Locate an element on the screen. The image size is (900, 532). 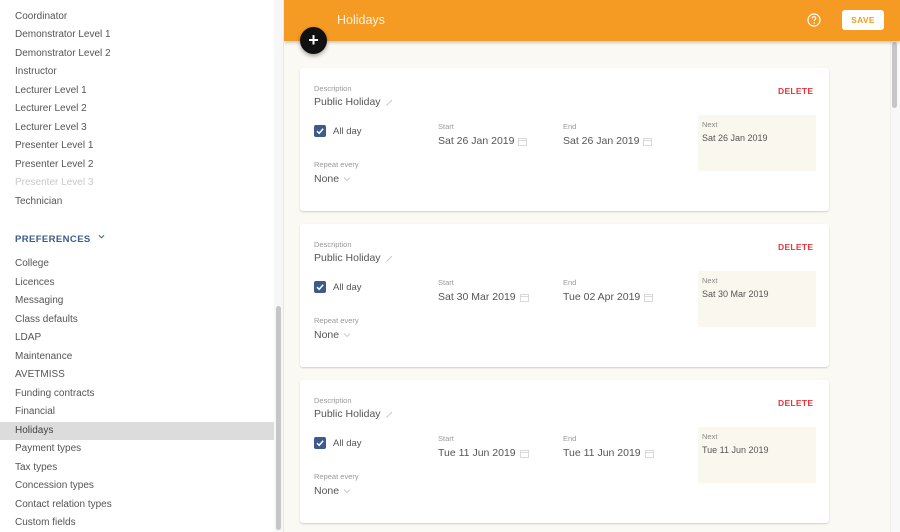
main-scrollbar-thumb is located at coordinates (894, 75).